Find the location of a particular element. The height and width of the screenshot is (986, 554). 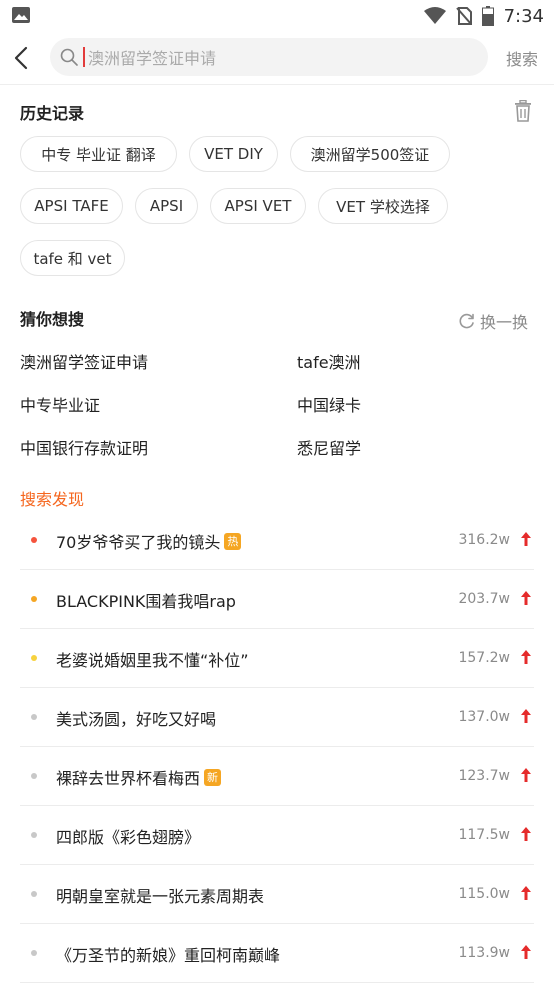

trend-row: 70岁爷爷买了我的镜头热 316.2w is located at coordinates (277, 540).